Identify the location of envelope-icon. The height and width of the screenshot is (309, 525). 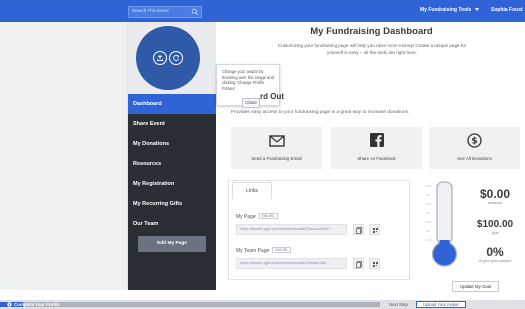
(277, 141).